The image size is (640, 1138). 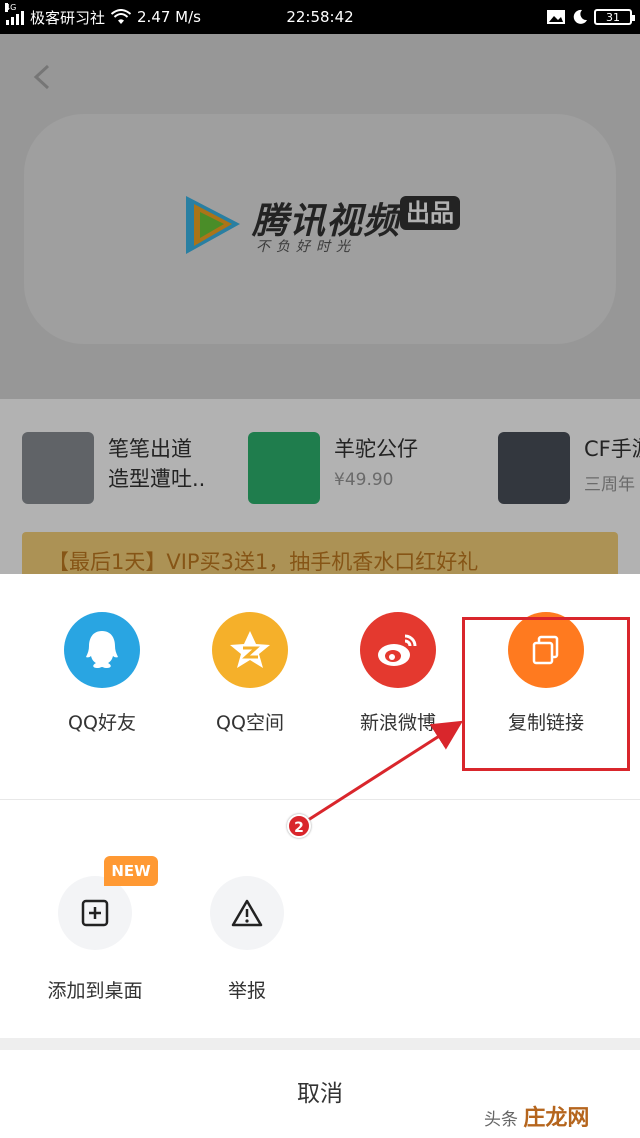 What do you see at coordinates (246, 991) in the screenshot?
I see `tool-label: 举报` at bounding box center [246, 991].